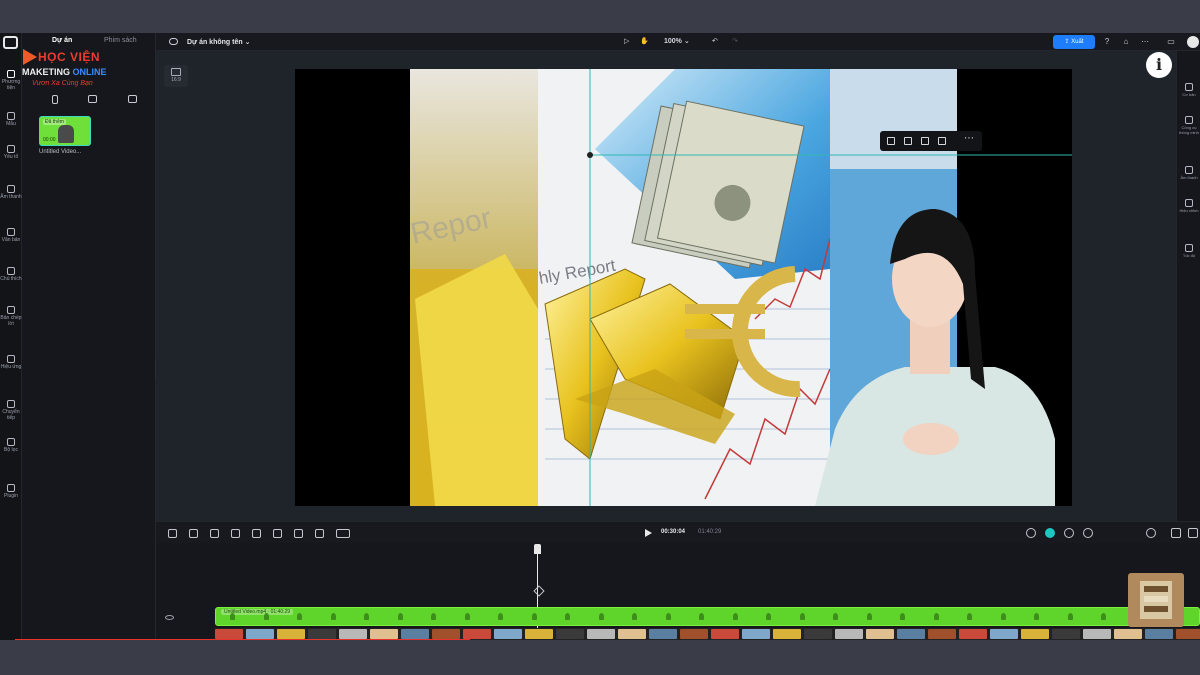 This screenshot has height=675, width=1200. Describe the element at coordinates (193, 533) in the screenshot. I see `delete-icon` at that location.